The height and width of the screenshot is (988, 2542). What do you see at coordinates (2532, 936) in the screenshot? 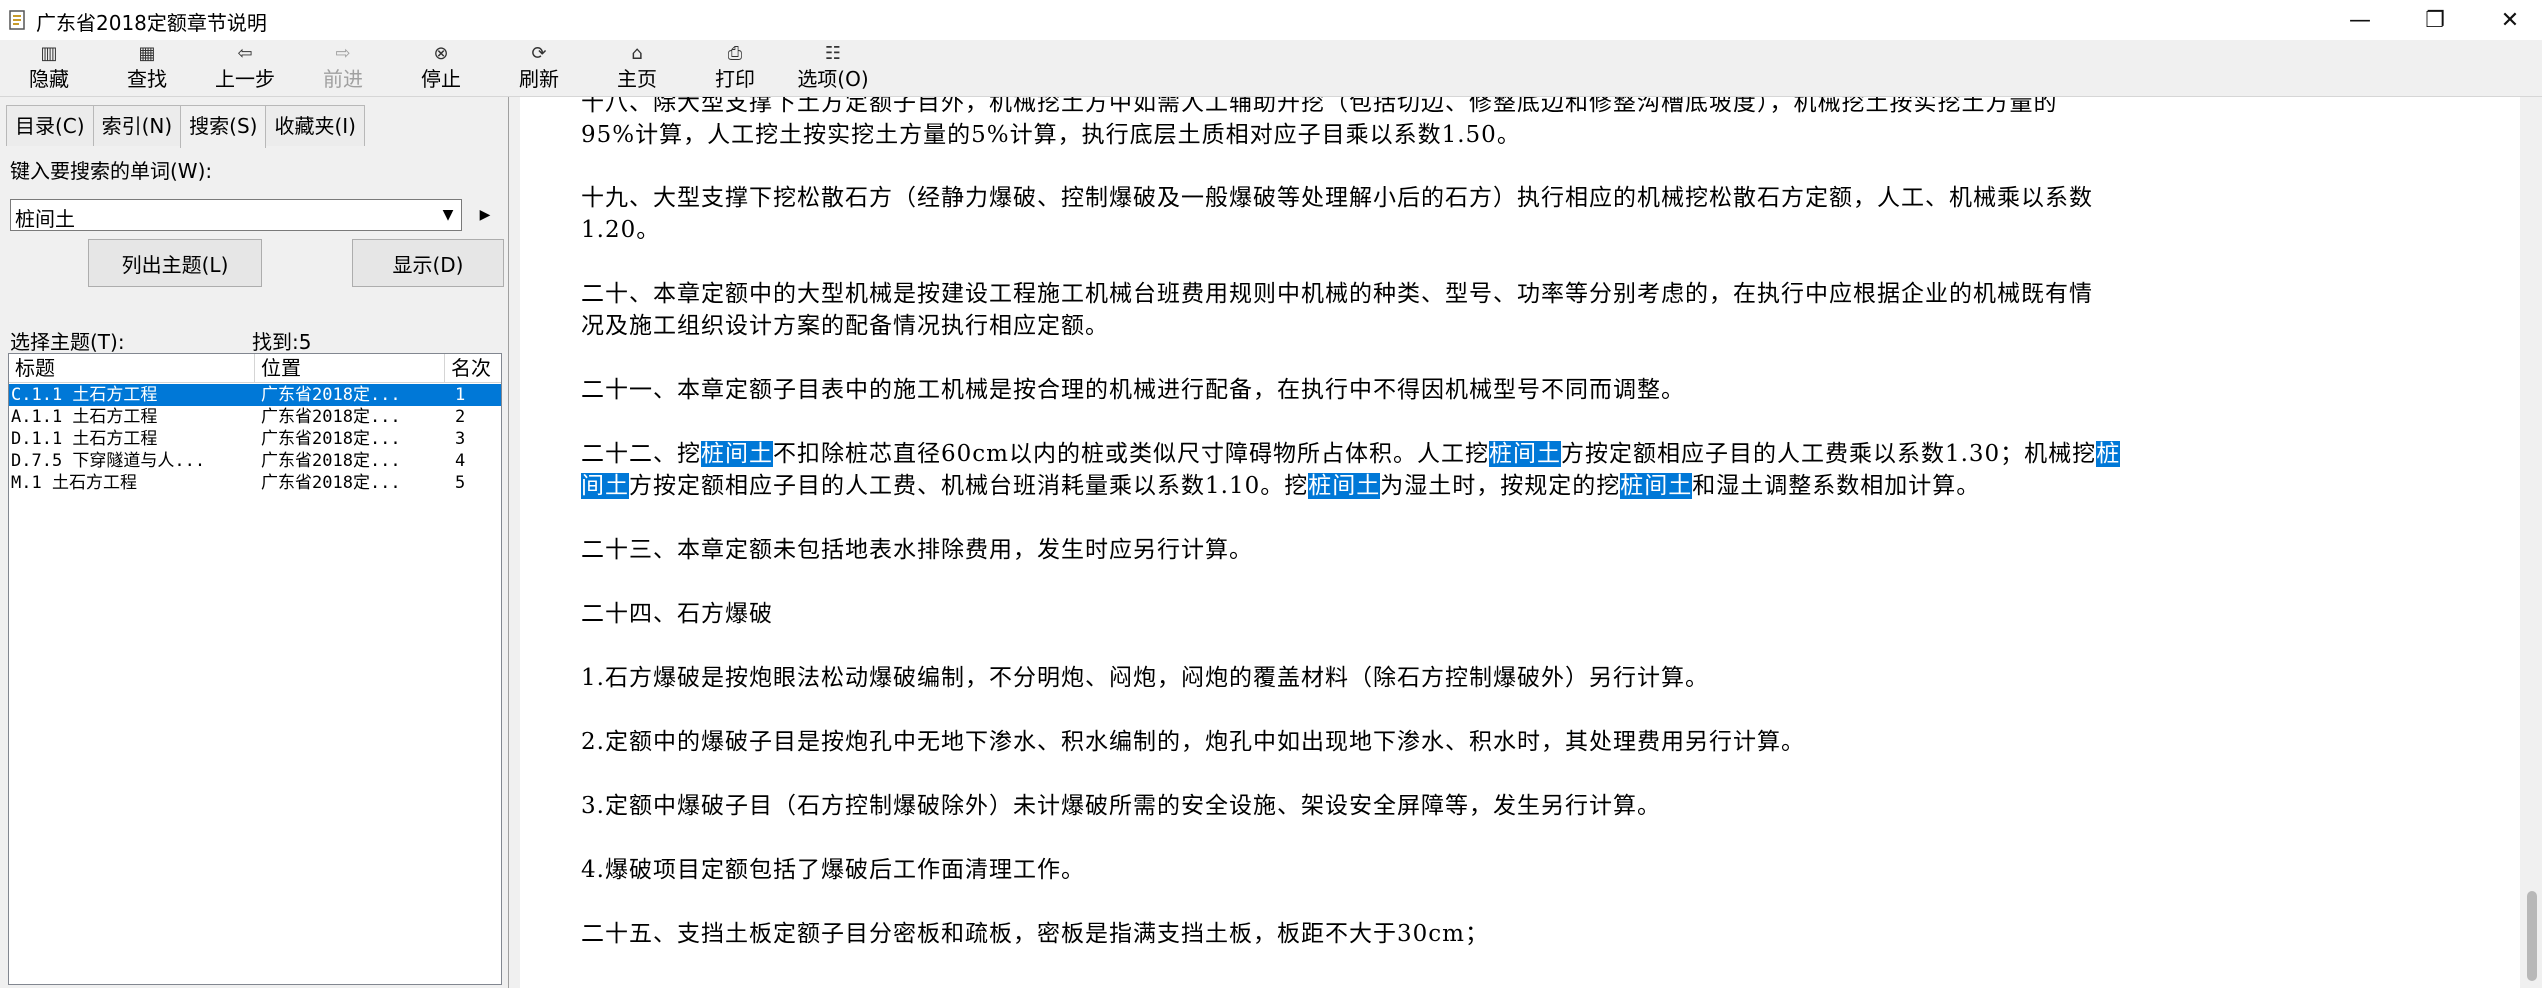
I see `scrollbar-thumb` at bounding box center [2532, 936].